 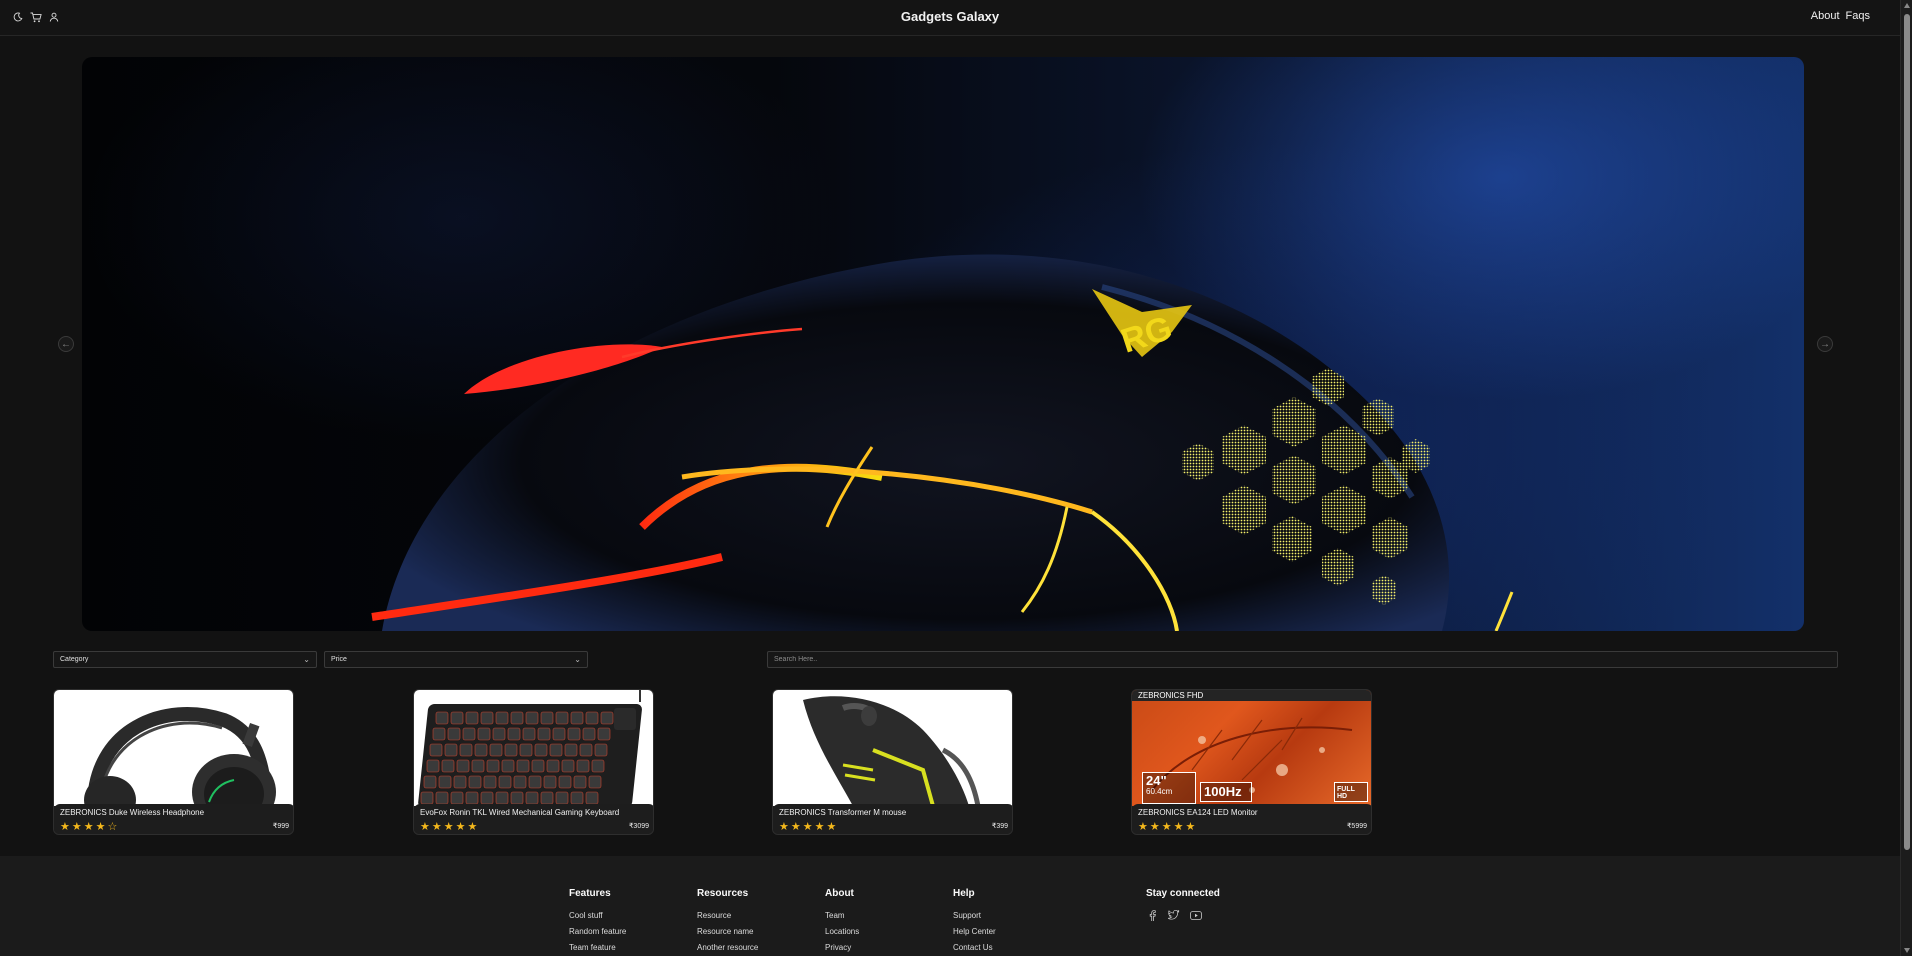 What do you see at coordinates (974, 915) in the screenshot?
I see `footer-link: Support` at bounding box center [974, 915].